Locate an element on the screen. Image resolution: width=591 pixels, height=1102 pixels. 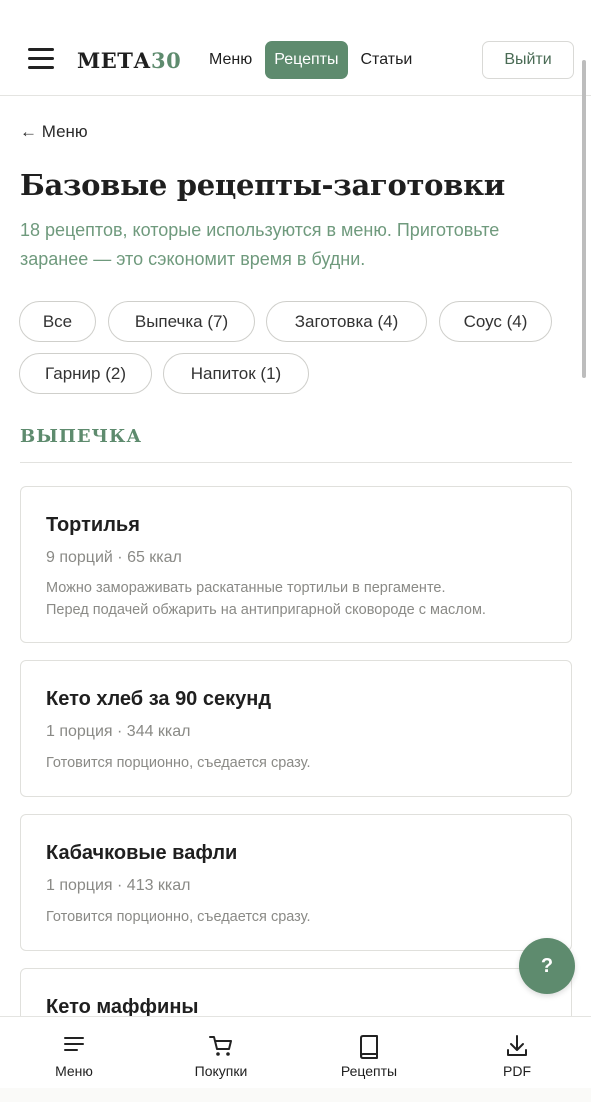
recipe-title: Тортилья is located at coordinates (93, 525).